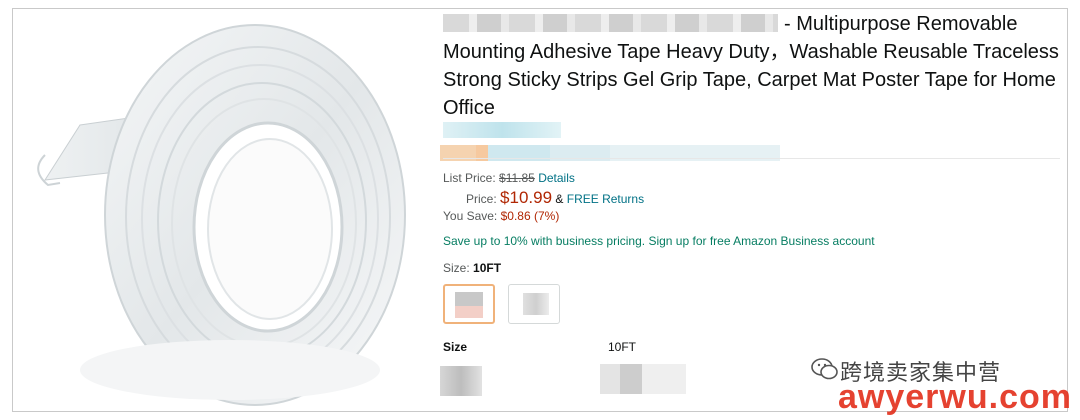 The height and width of the screenshot is (420, 1080). What do you see at coordinates (610, 23) in the screenshot?
I see `blurred-brand` at bounding box center [610, 23].